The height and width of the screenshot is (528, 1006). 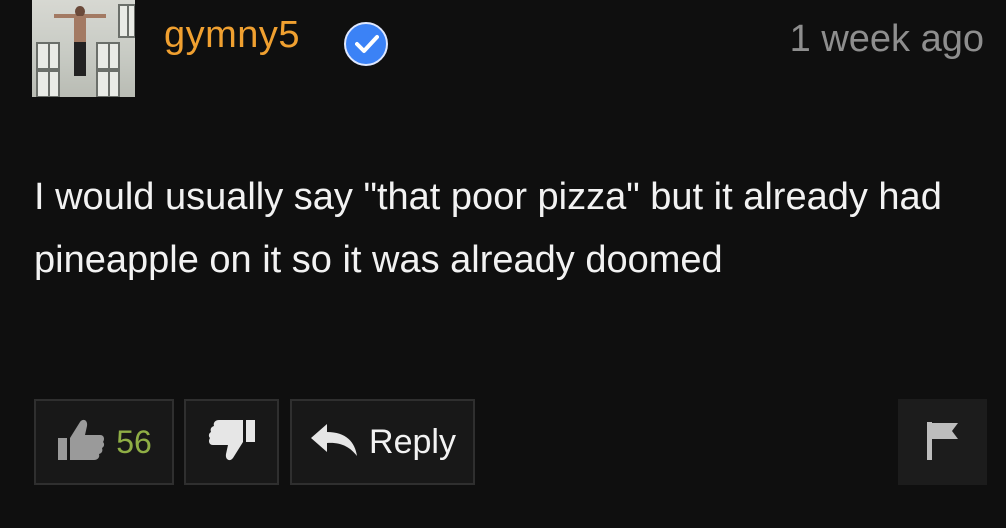 What do you see at coordinates (81, 442) in the screenshot?
I see `thumbs-up-icon` at bounding box center [81, 442].